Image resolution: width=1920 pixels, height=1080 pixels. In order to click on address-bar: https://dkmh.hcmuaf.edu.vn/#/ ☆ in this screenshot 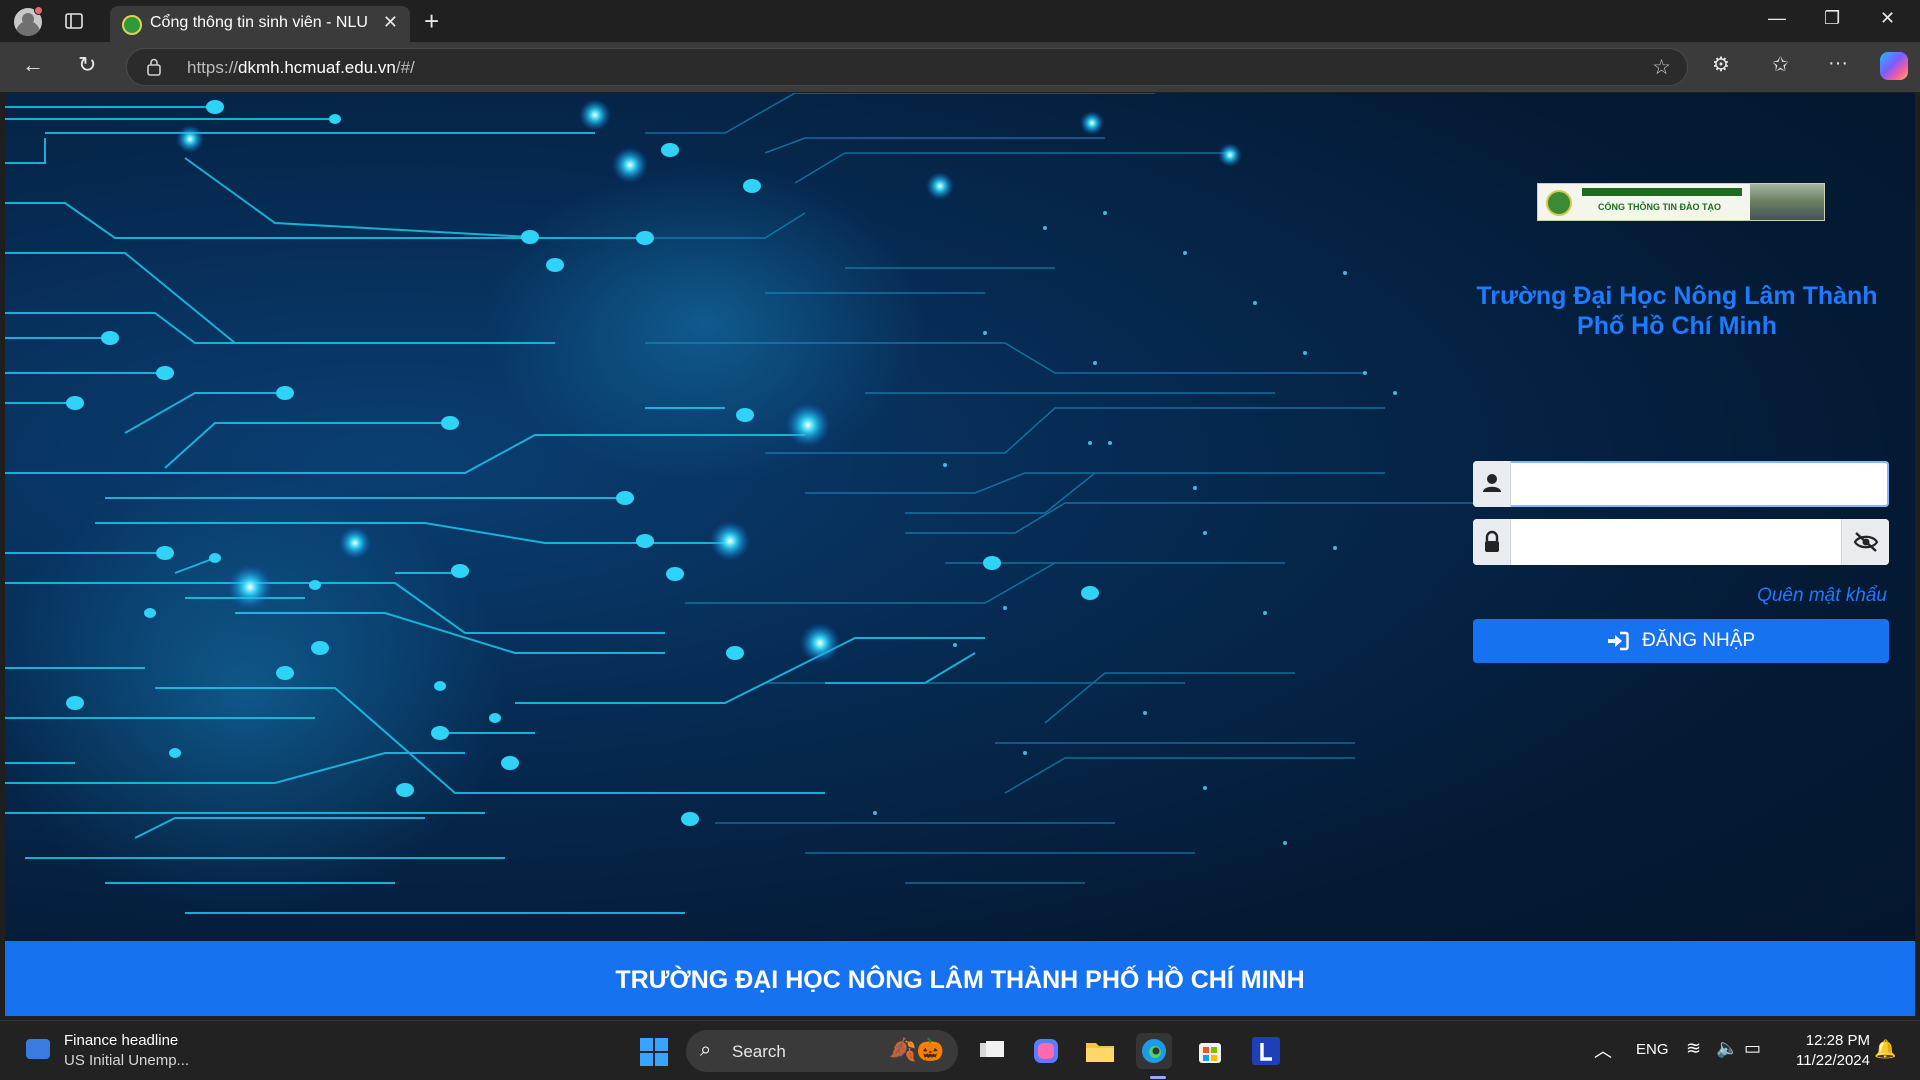, I will do `click(907, 67)`.